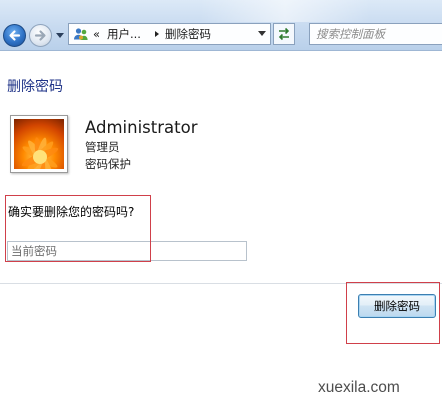 Image resolution: width=442 pixels, height=402 pixels. I want to click on flower-picture, so click(39, 144).